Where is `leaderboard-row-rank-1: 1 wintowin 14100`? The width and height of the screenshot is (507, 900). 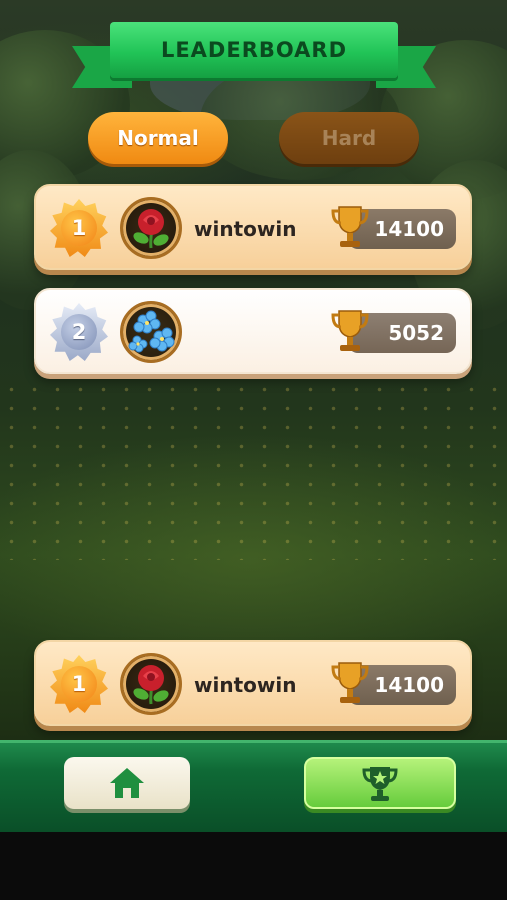
leaderboard-row-rank-1: 1 wintowin 14100 is located at coordinates (253, 227).